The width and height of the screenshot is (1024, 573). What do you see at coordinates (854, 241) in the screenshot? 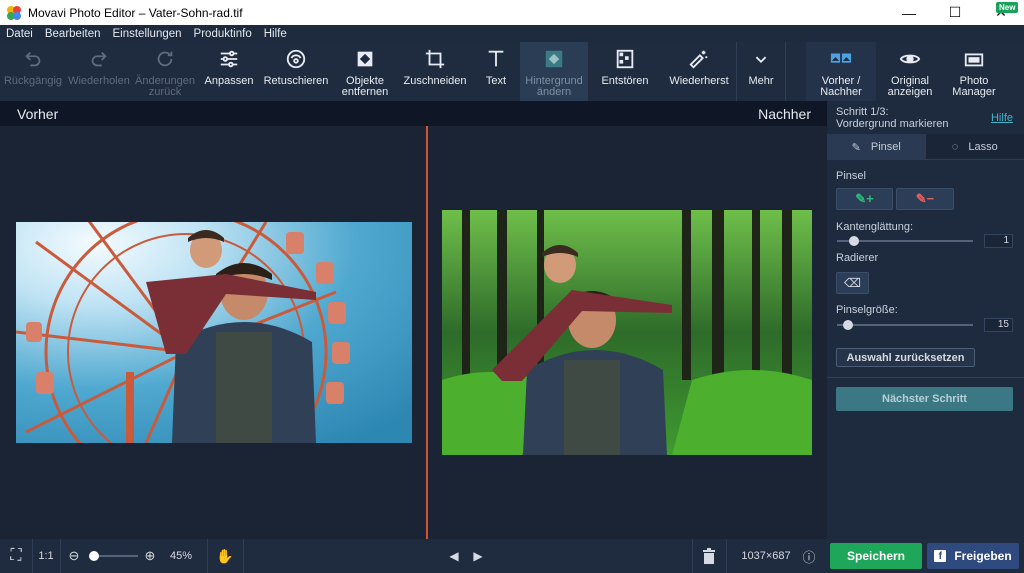
I see `smoothing-slider-knob` at bounding box center [854, 241].